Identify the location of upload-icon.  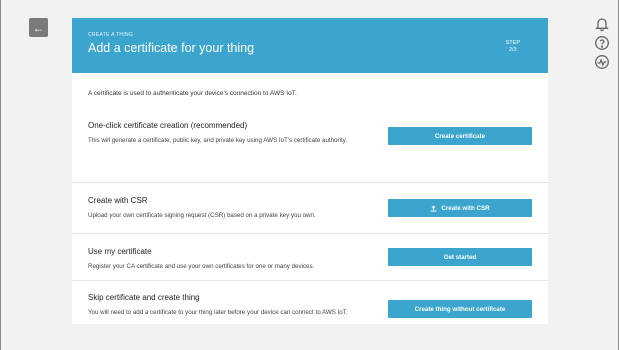
(433, 208).